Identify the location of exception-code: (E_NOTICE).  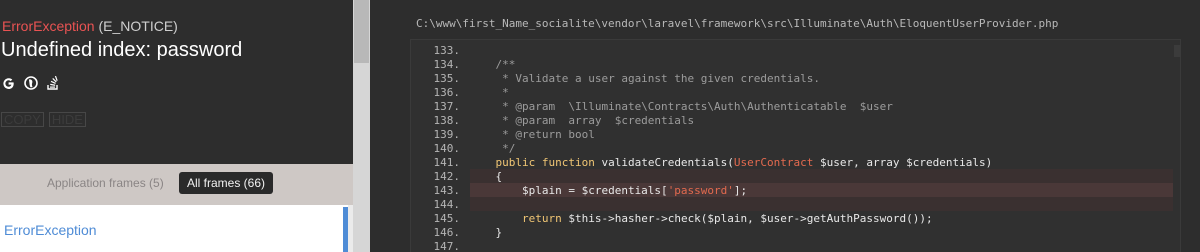
(138, 26).